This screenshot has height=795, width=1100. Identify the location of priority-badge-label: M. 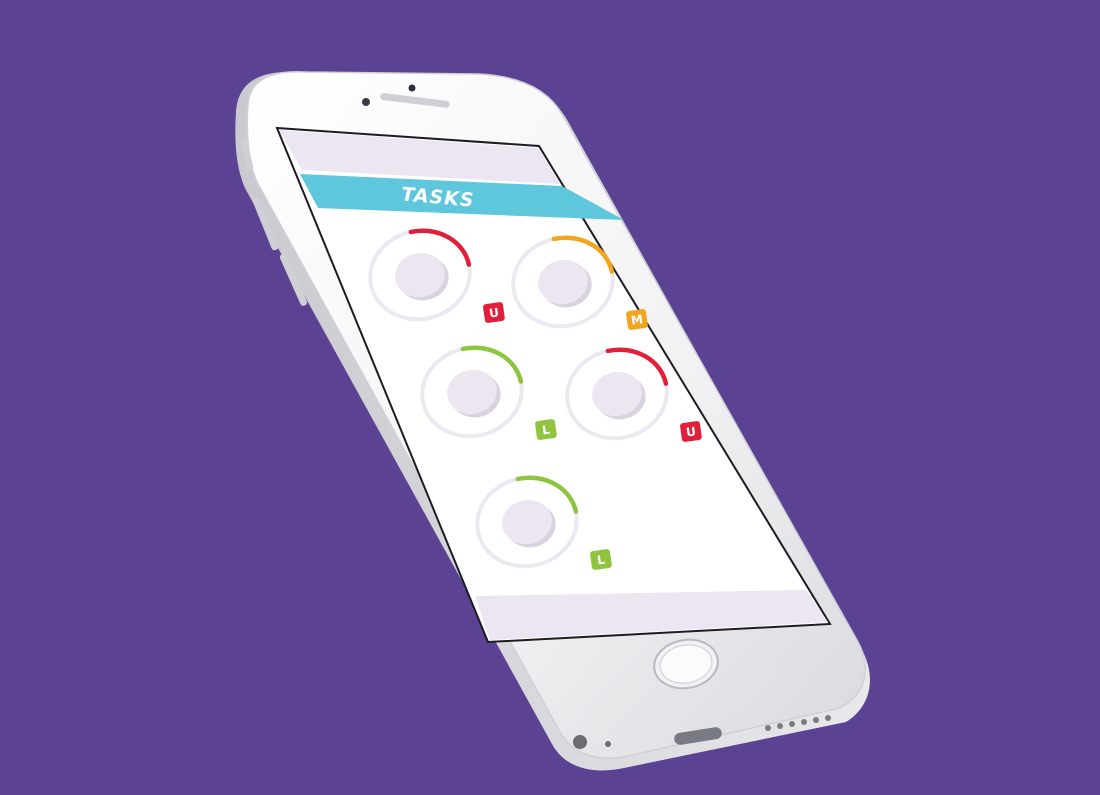
(637, 320).